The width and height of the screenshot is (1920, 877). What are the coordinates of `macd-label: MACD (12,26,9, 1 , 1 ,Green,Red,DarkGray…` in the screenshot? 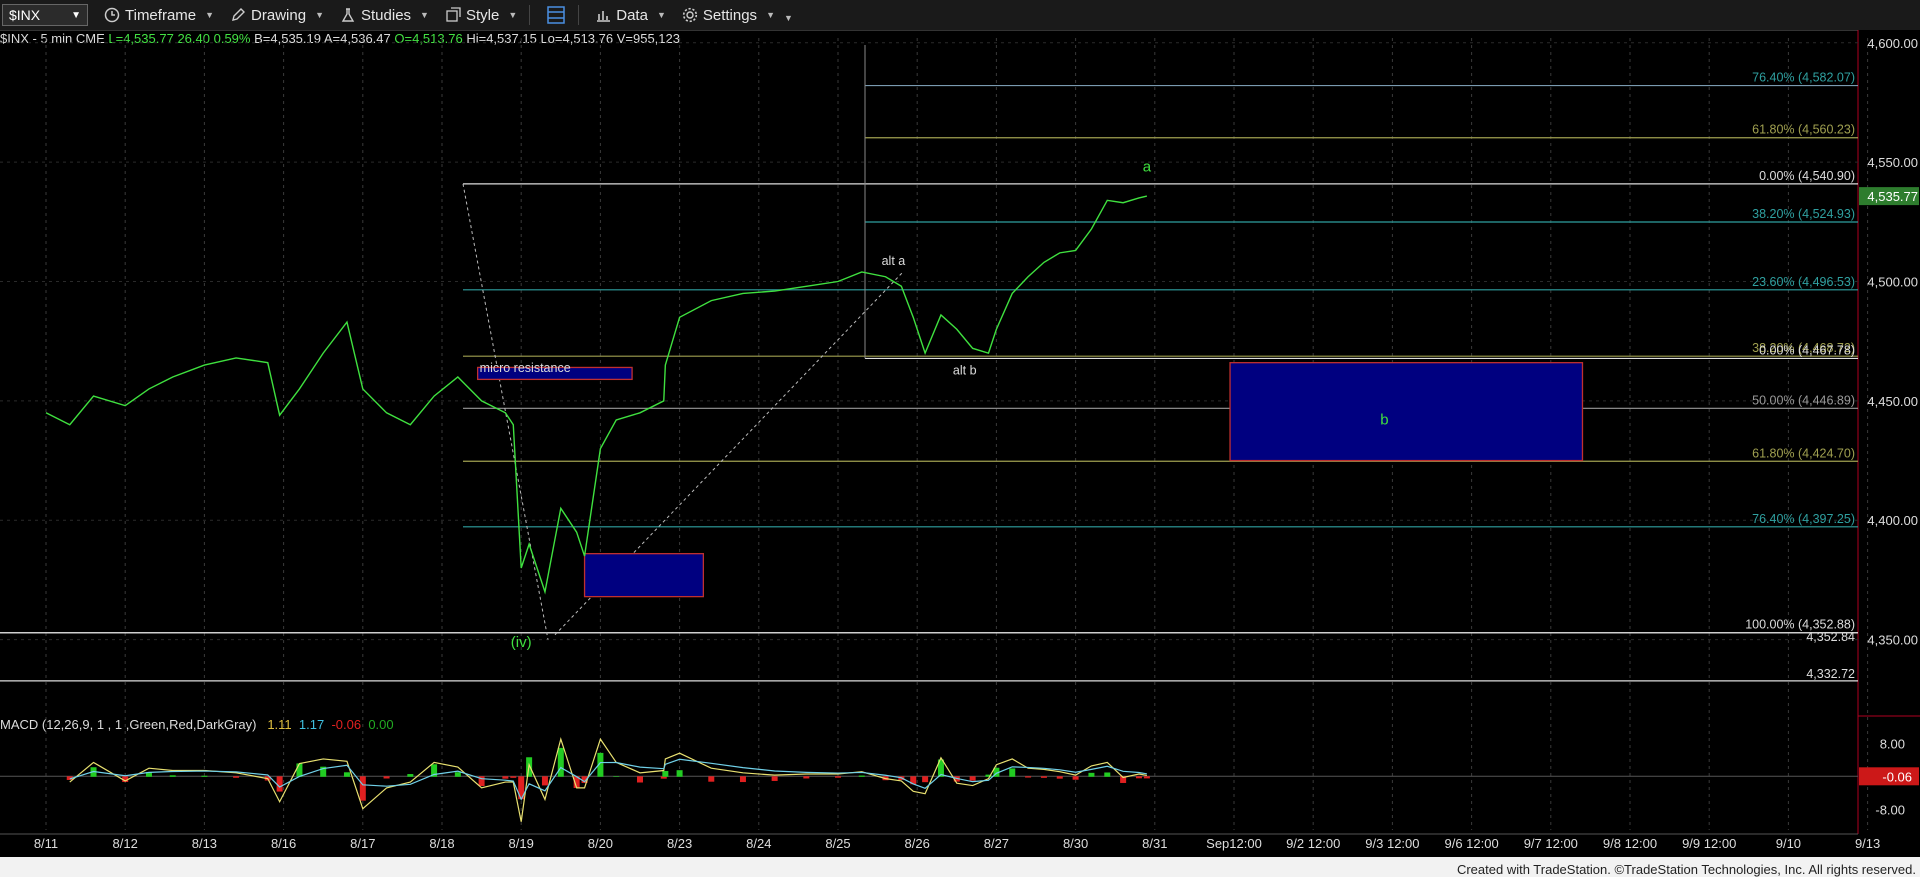 It's located at (128, 724).